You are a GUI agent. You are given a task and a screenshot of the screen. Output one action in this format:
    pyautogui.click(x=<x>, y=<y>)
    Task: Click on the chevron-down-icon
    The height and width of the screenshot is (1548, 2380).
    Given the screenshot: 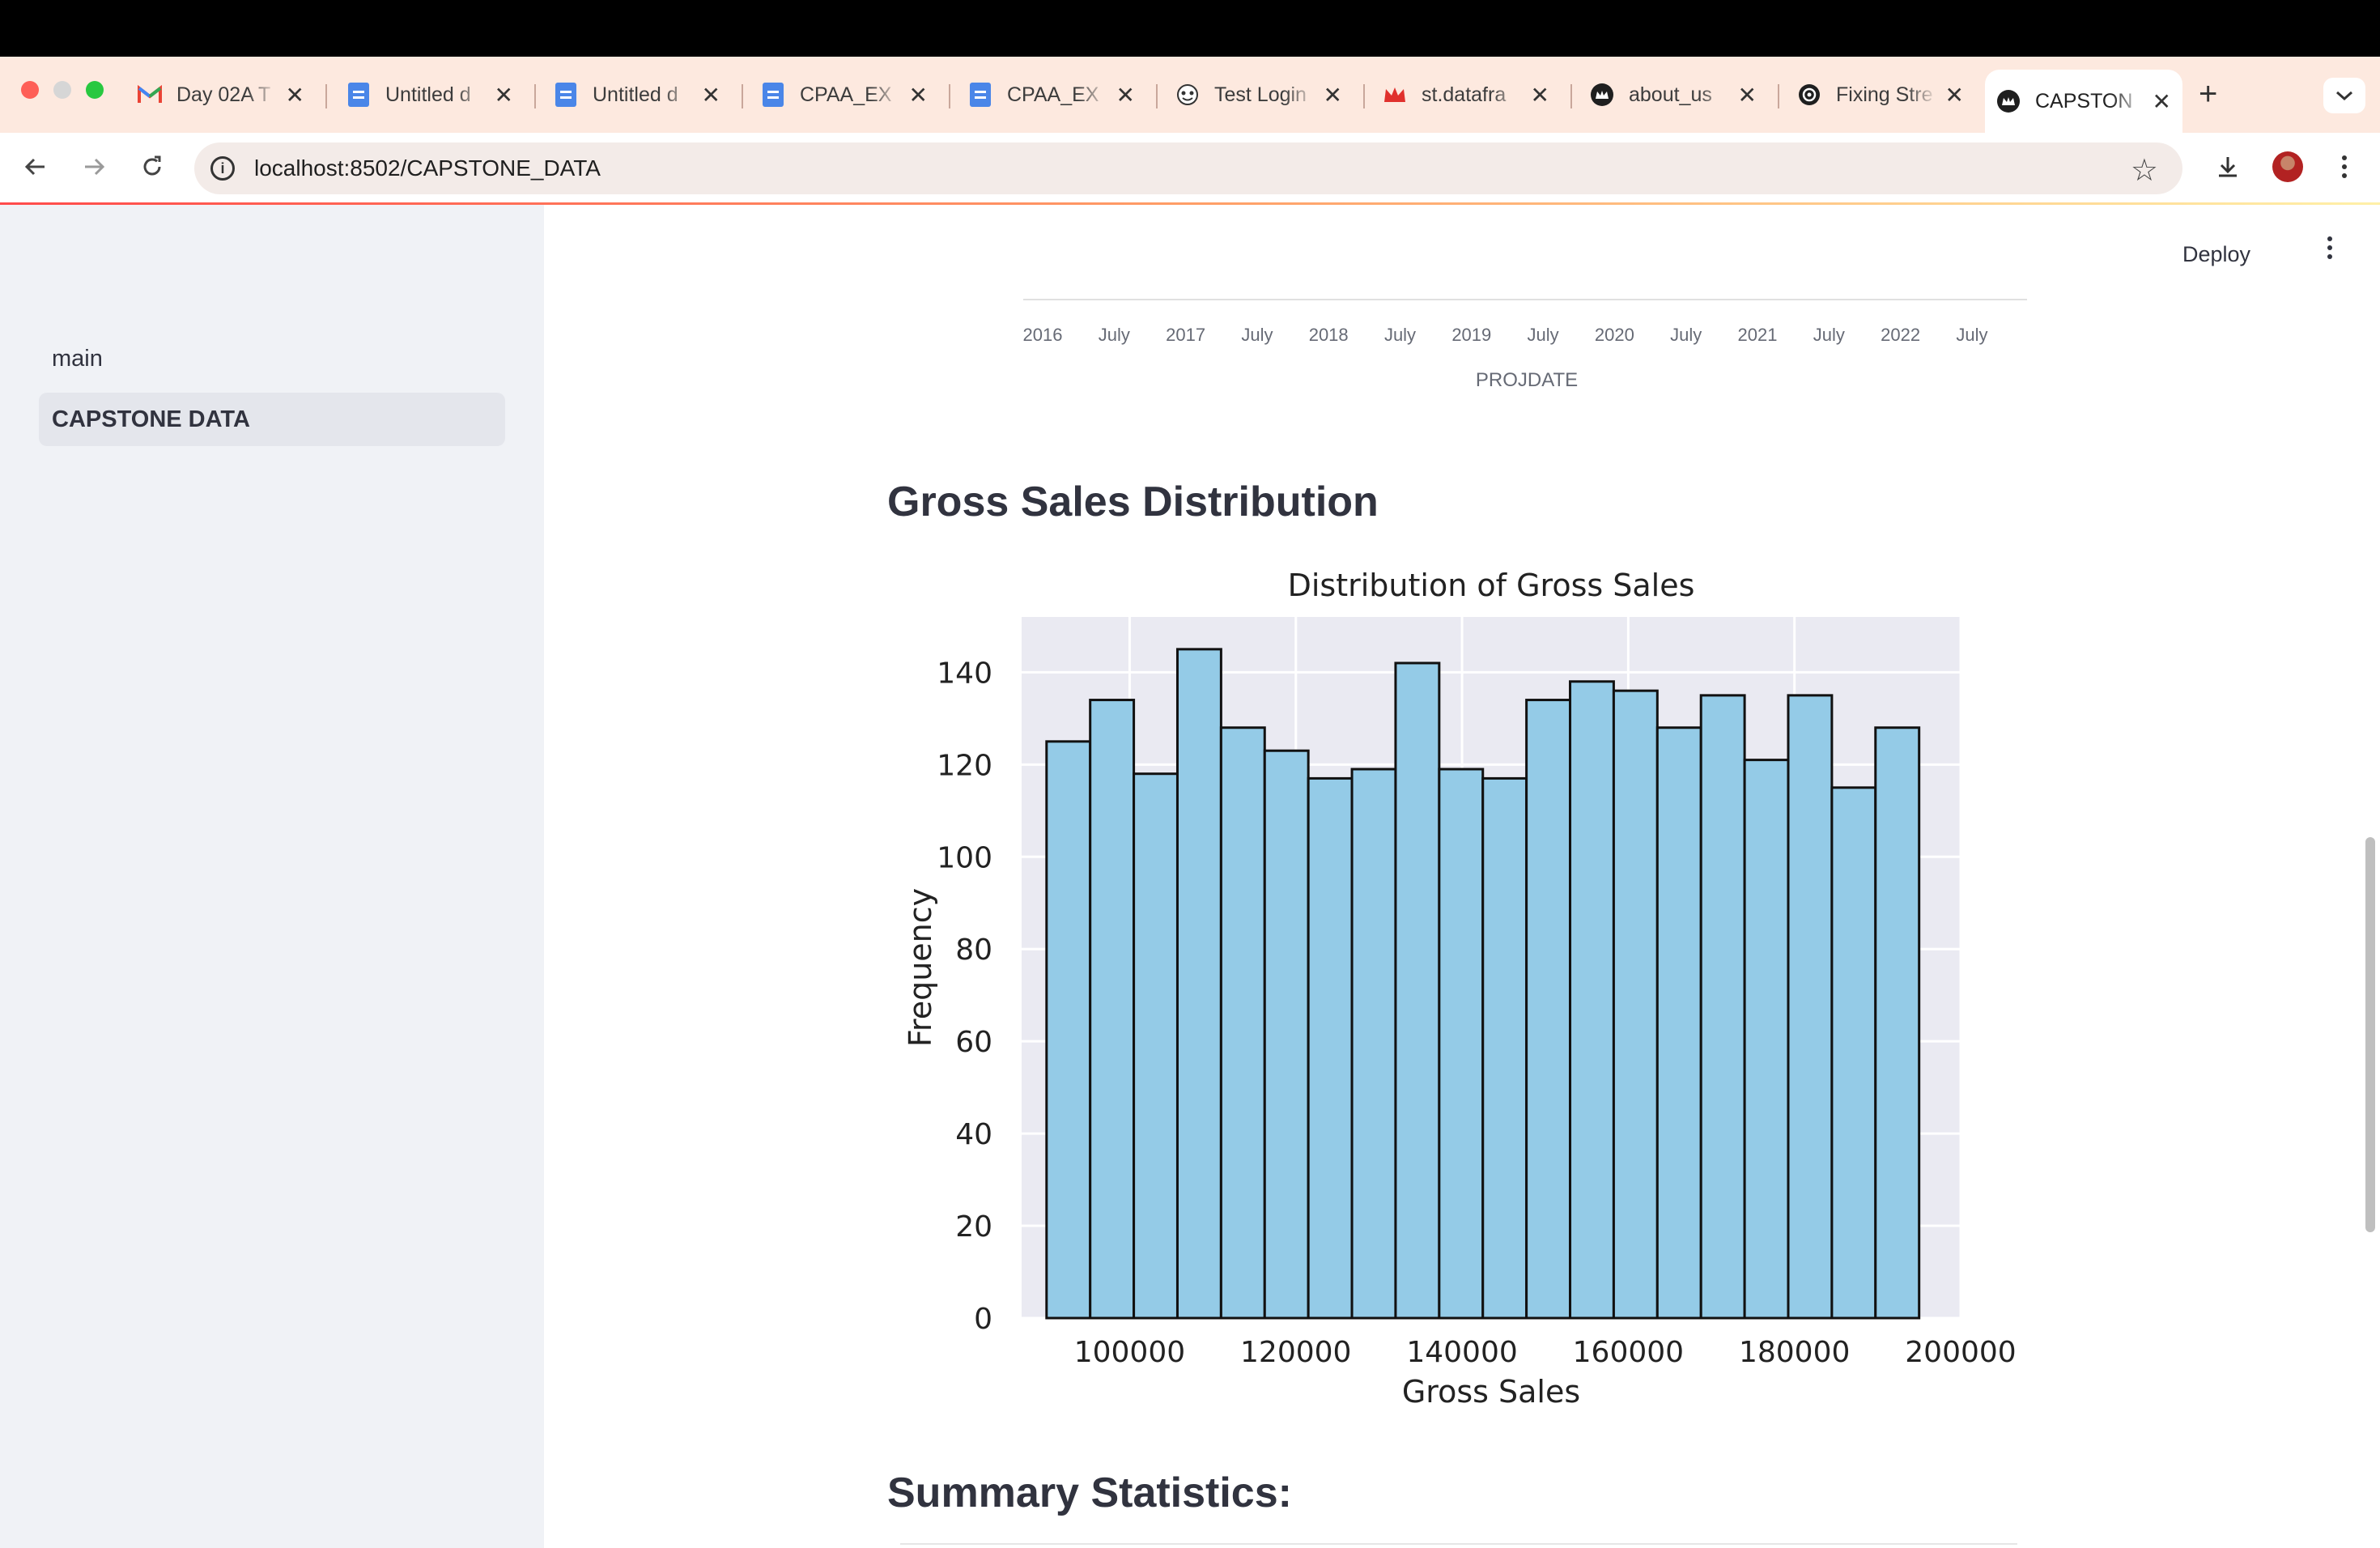 What is the action you would take?
    pyautogui.click(x=2344, y=96)
    